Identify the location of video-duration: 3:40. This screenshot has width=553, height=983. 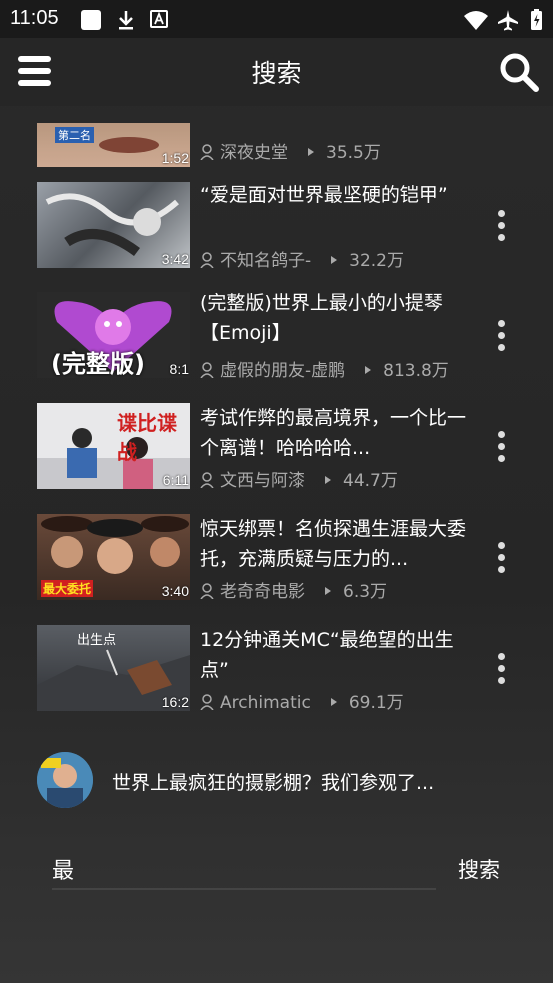
(175, 591).